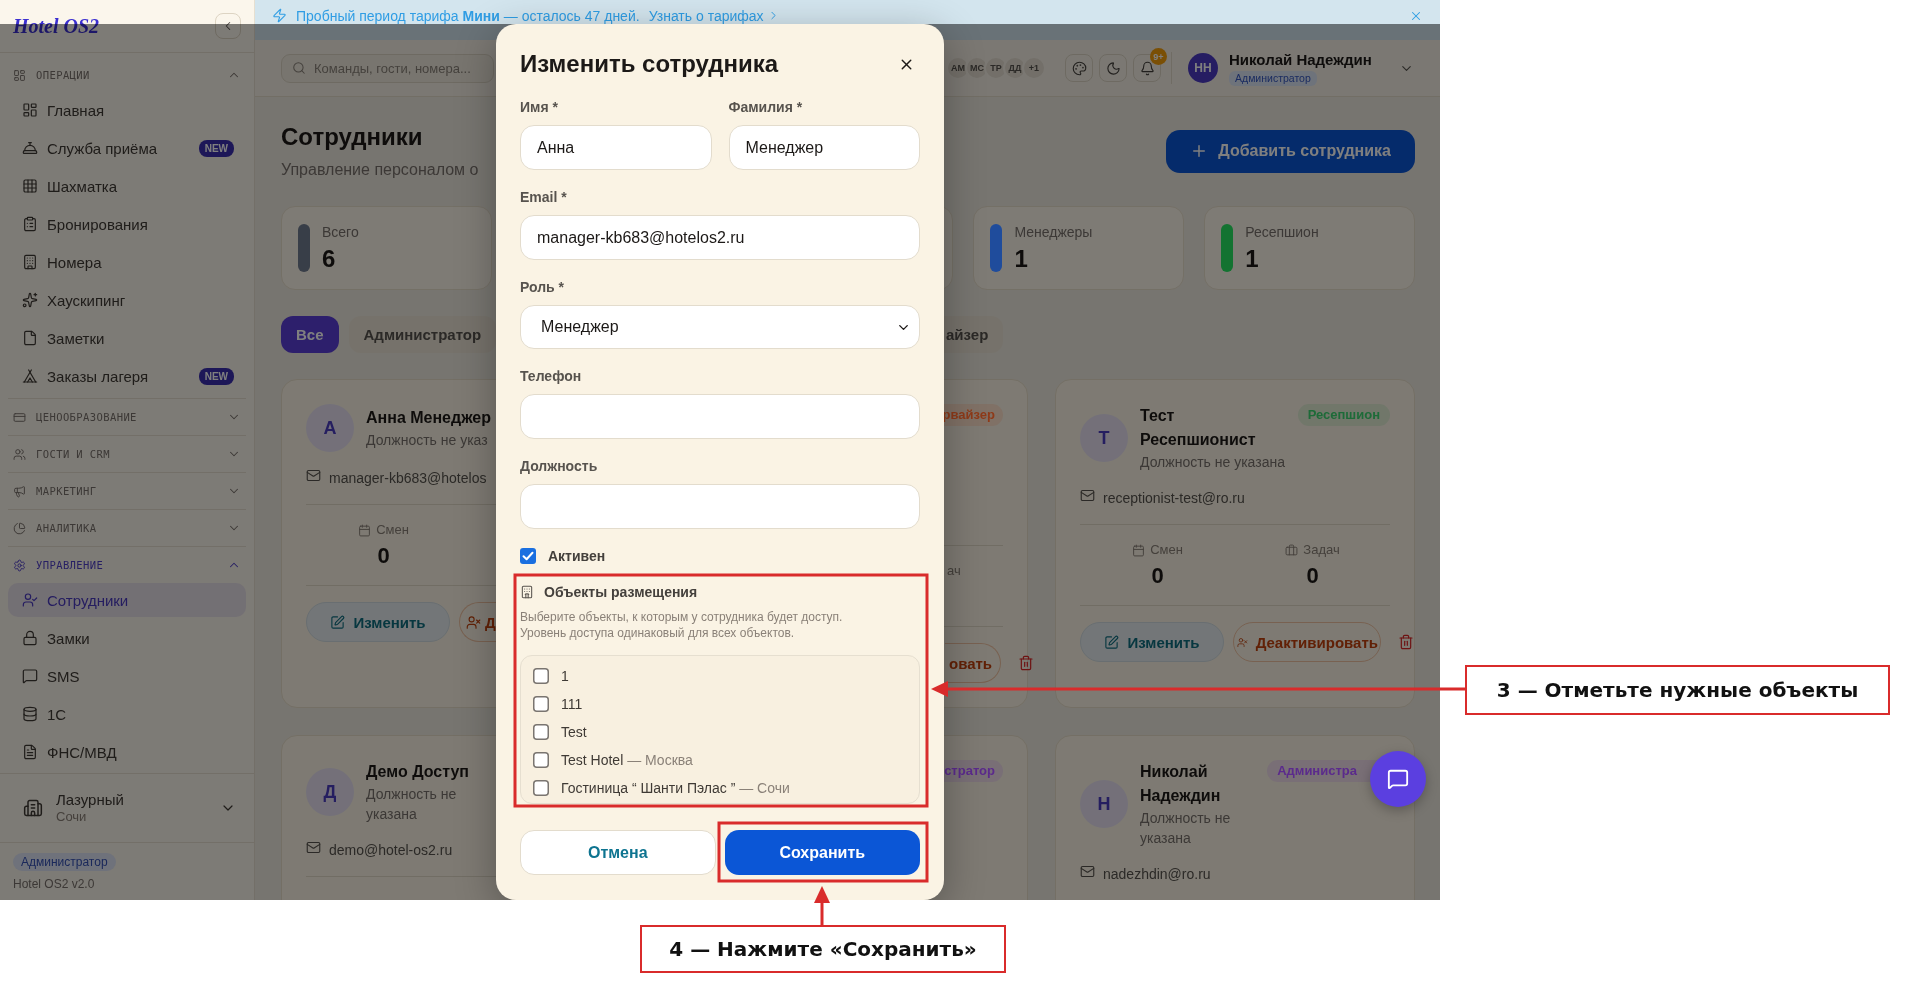 This screenshot has height=997, width=1914. What do you see at coordinates (127, 300) in the screenshot?
I see `nav-item: Хаускипинг` at bounding box center [127, 300].